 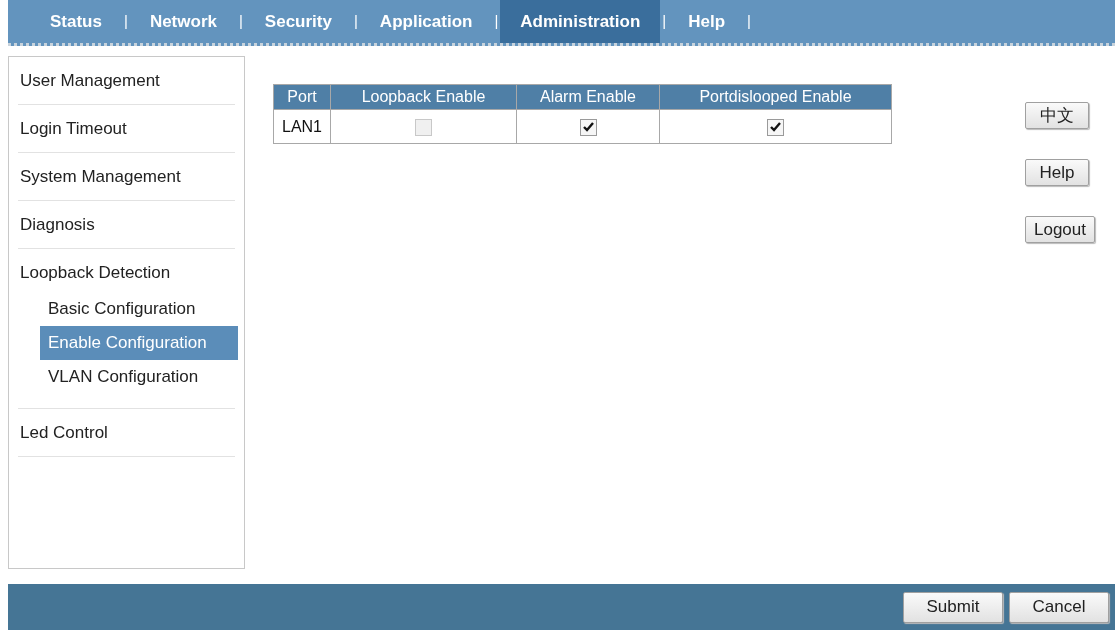 I want to click on footer-button: Cancel, so click(x=1059, y=607).